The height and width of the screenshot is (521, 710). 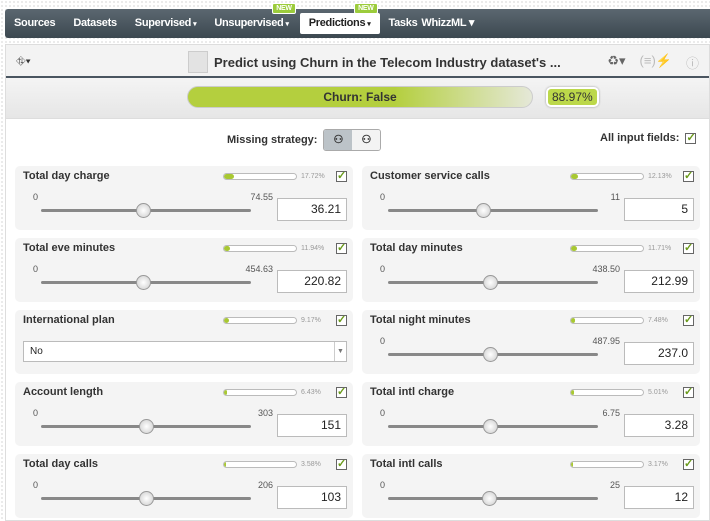 I want to click on last-prediction-strategy-button: ⚇, so click(x=338, y=140).